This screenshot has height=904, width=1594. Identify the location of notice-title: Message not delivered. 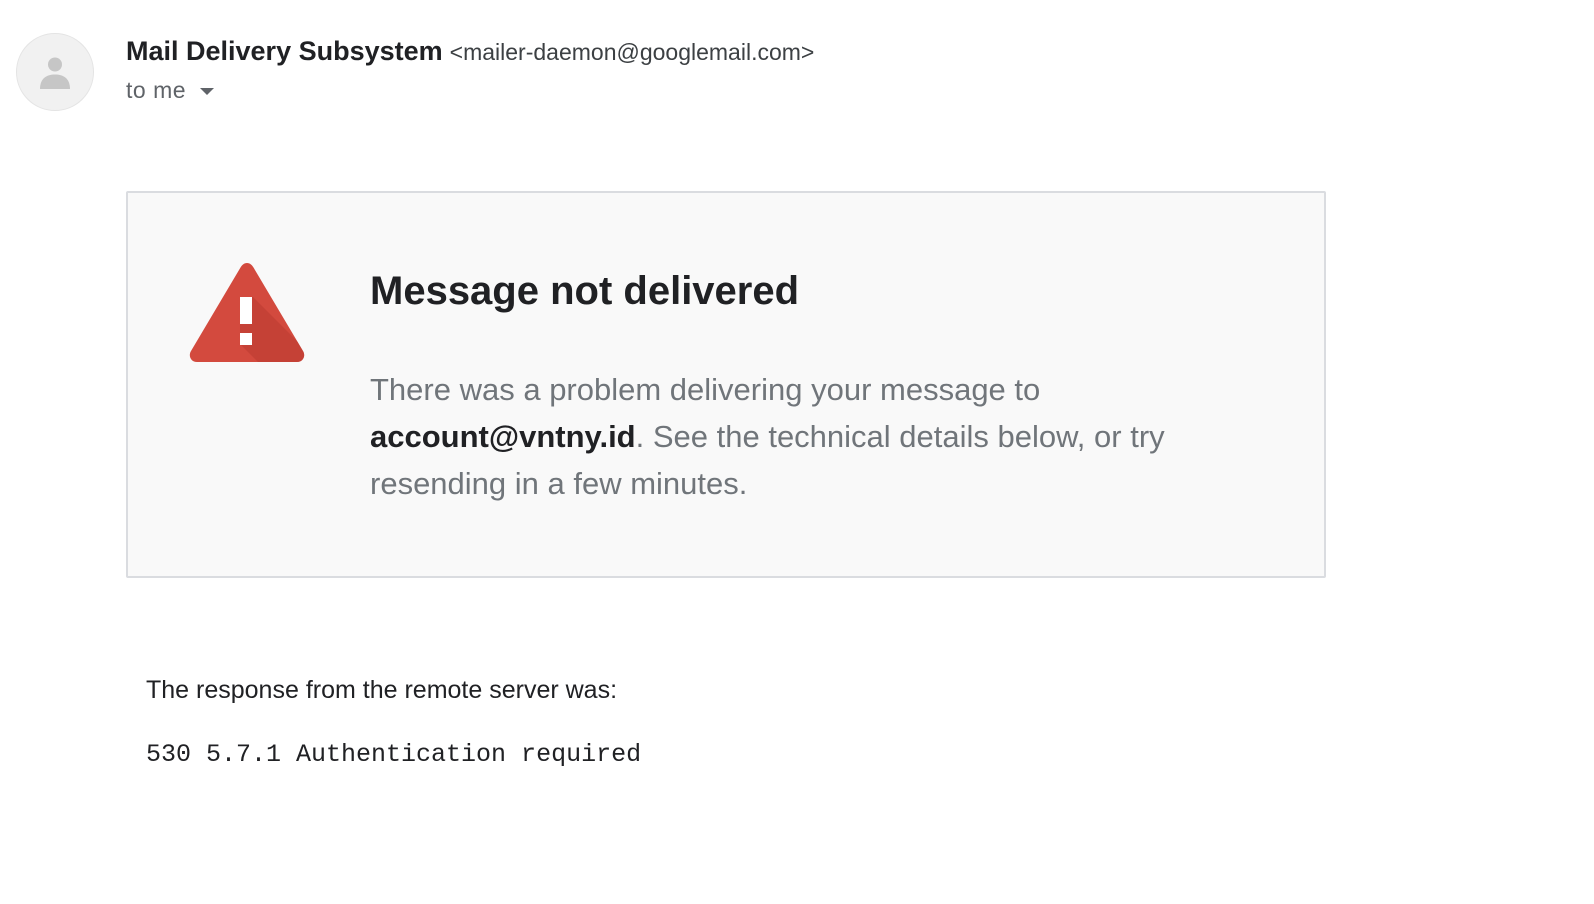
(585, 291).